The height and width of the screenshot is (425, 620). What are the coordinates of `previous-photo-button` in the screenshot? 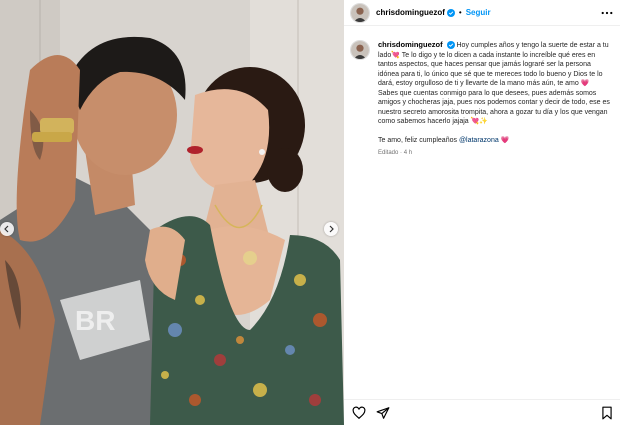 It's located at (7, 229).